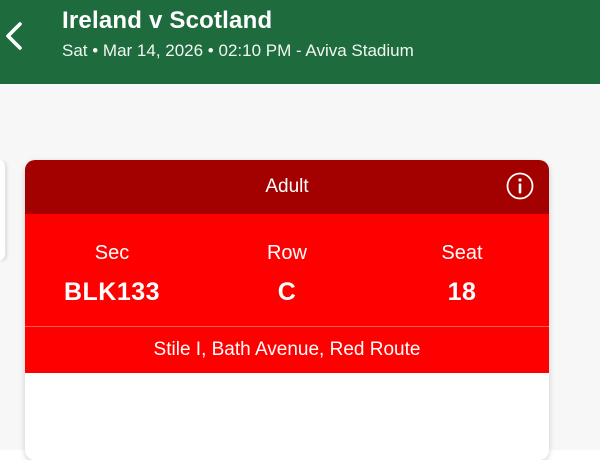 The width and height of the screenshot is (600, 460). I want to click on seat-number-info: Seat 18, so click(462, 270).